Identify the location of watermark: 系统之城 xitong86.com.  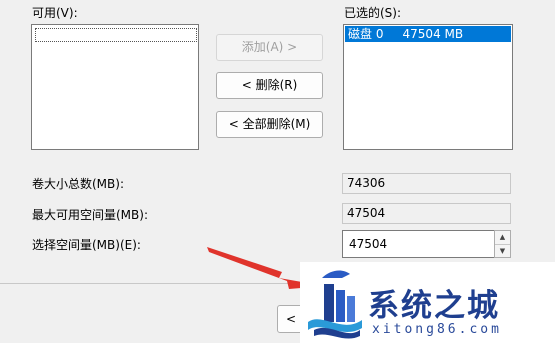
(427, 302).